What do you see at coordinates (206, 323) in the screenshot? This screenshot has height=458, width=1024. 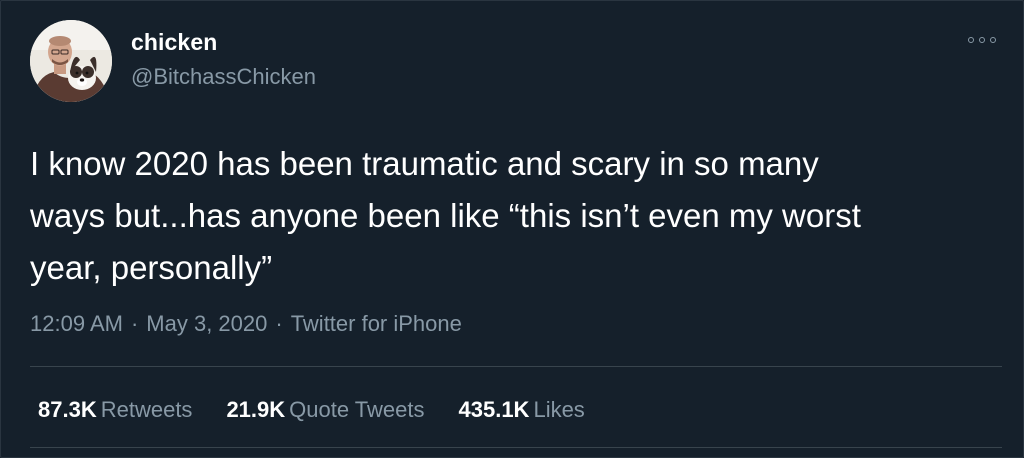 I see `tweet-date: May 3, 2020` at bounding box center [206, 323].